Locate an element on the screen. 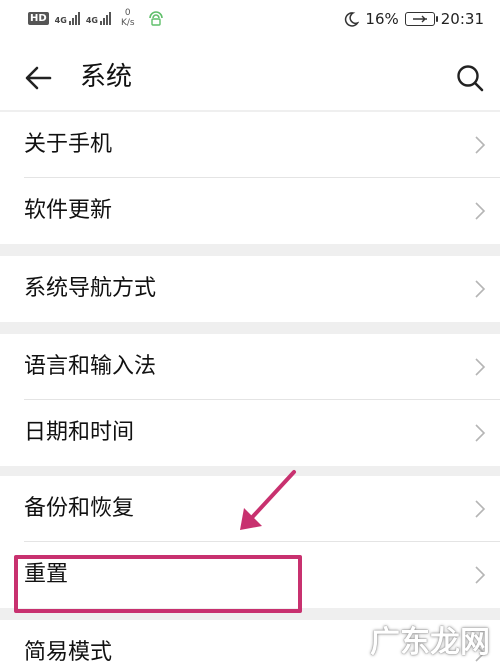 This screenshot has height=667, width=500. settings-item-label: 软件更新 is located at coordinates (68, 210).